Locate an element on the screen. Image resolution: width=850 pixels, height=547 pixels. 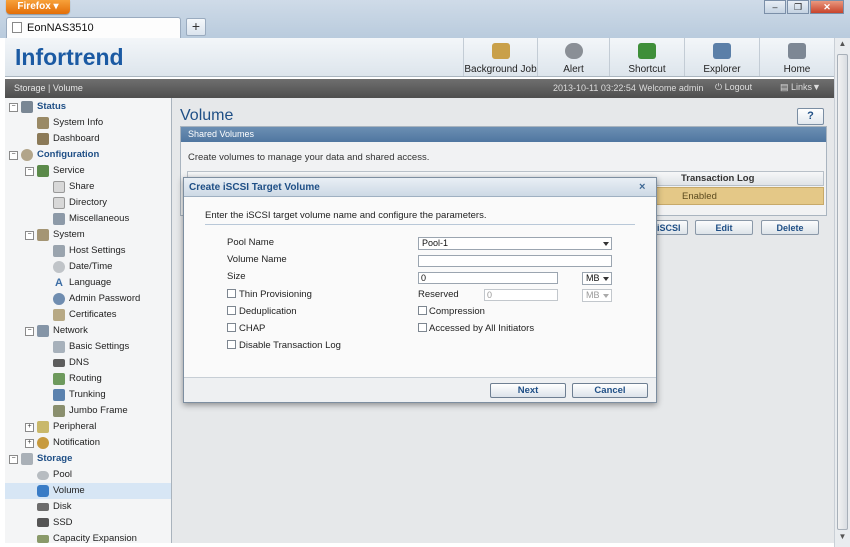
scrollbar-thumb is located at coordinates (842, 292).